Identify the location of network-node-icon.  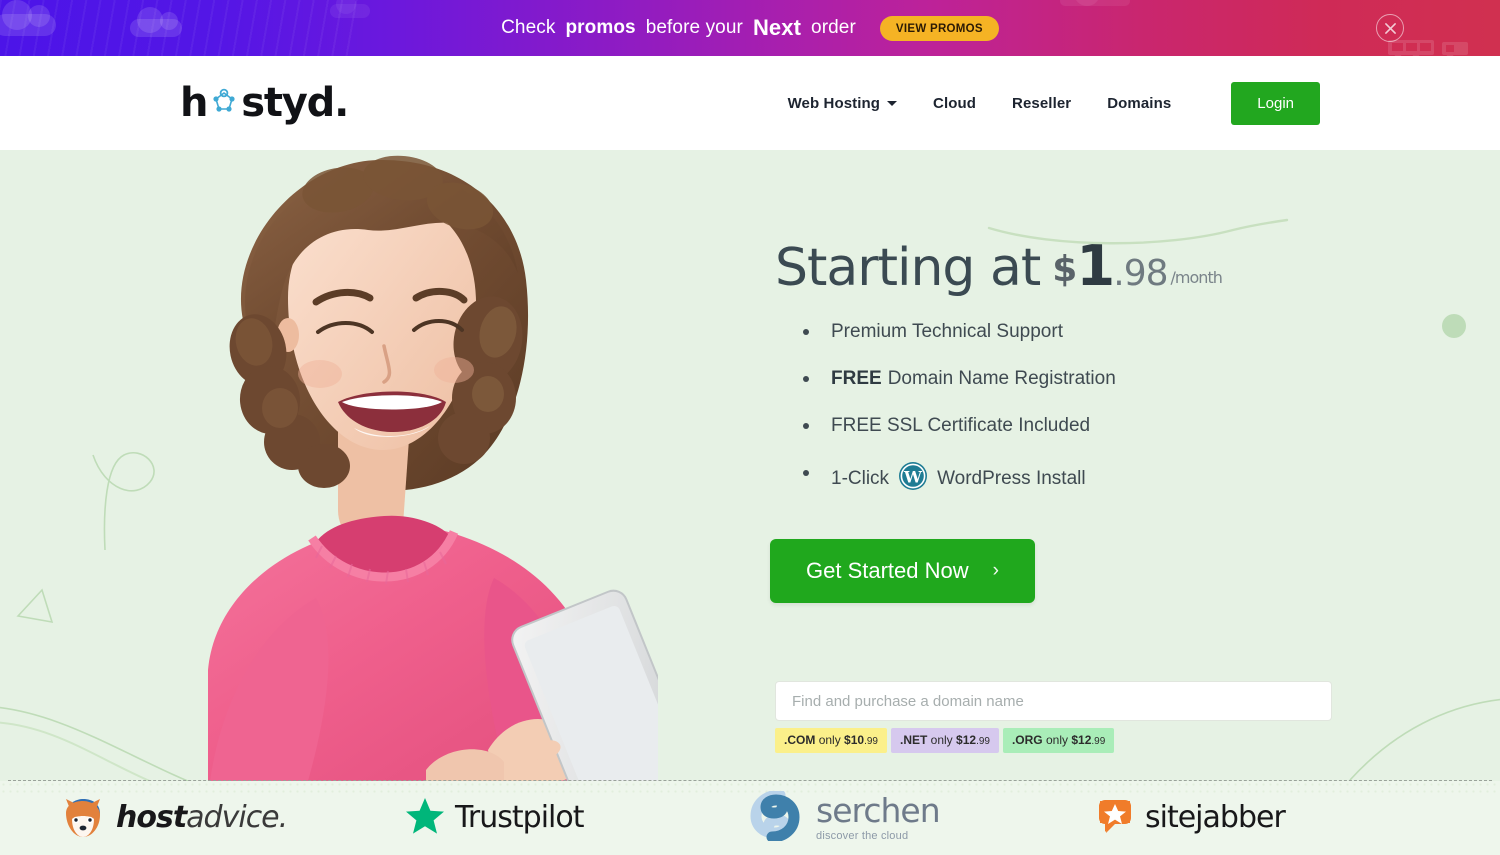
(224, 99).